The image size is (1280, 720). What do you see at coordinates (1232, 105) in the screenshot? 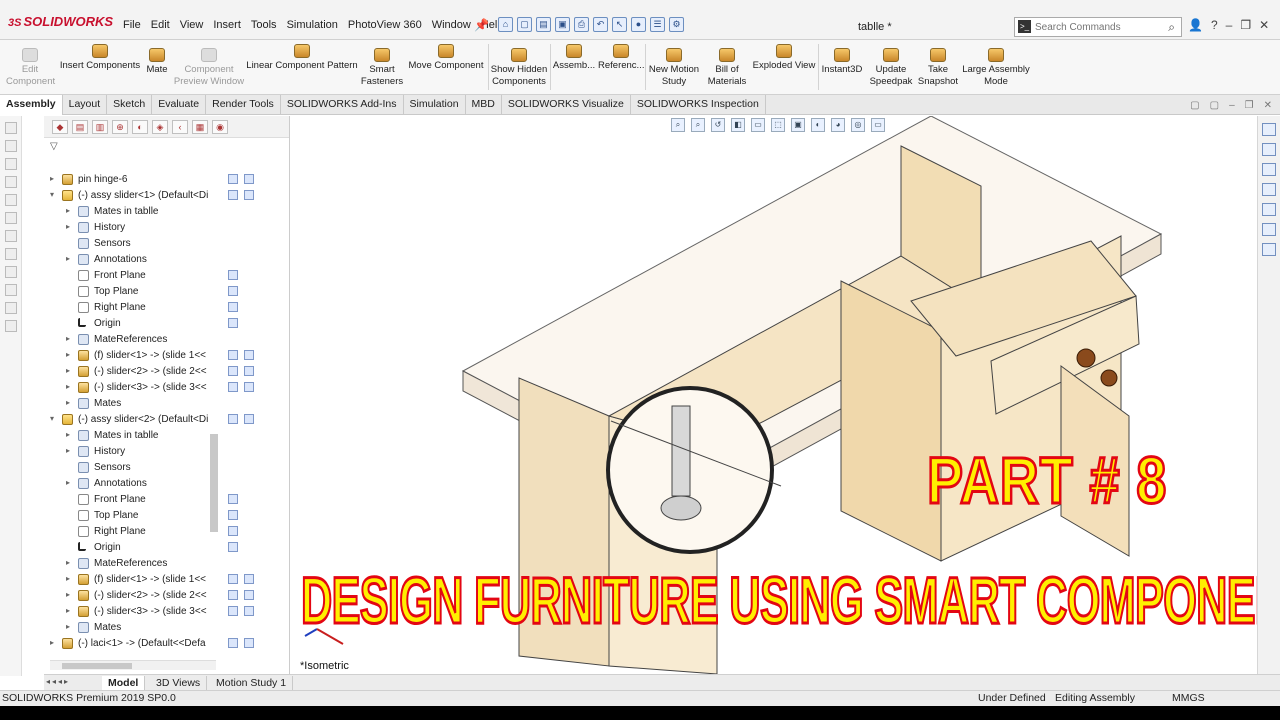
I see `doc-minimize-icon: –` at bounding box center [1232, 105].